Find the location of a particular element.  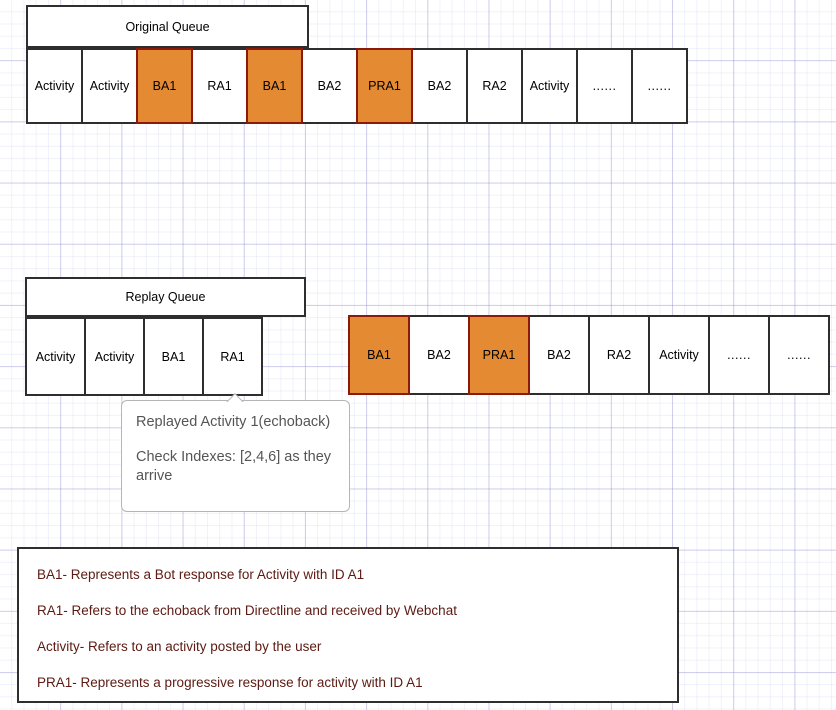

replay-queue-cell-label: RA1 is located at coordinates (232, 356).